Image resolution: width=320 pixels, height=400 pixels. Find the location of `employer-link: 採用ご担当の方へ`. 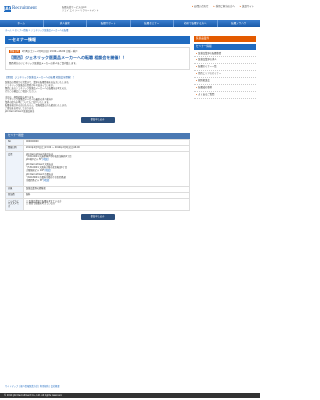

employer-link: 採用ご担当の方へ is located at coordinates (224, 6).